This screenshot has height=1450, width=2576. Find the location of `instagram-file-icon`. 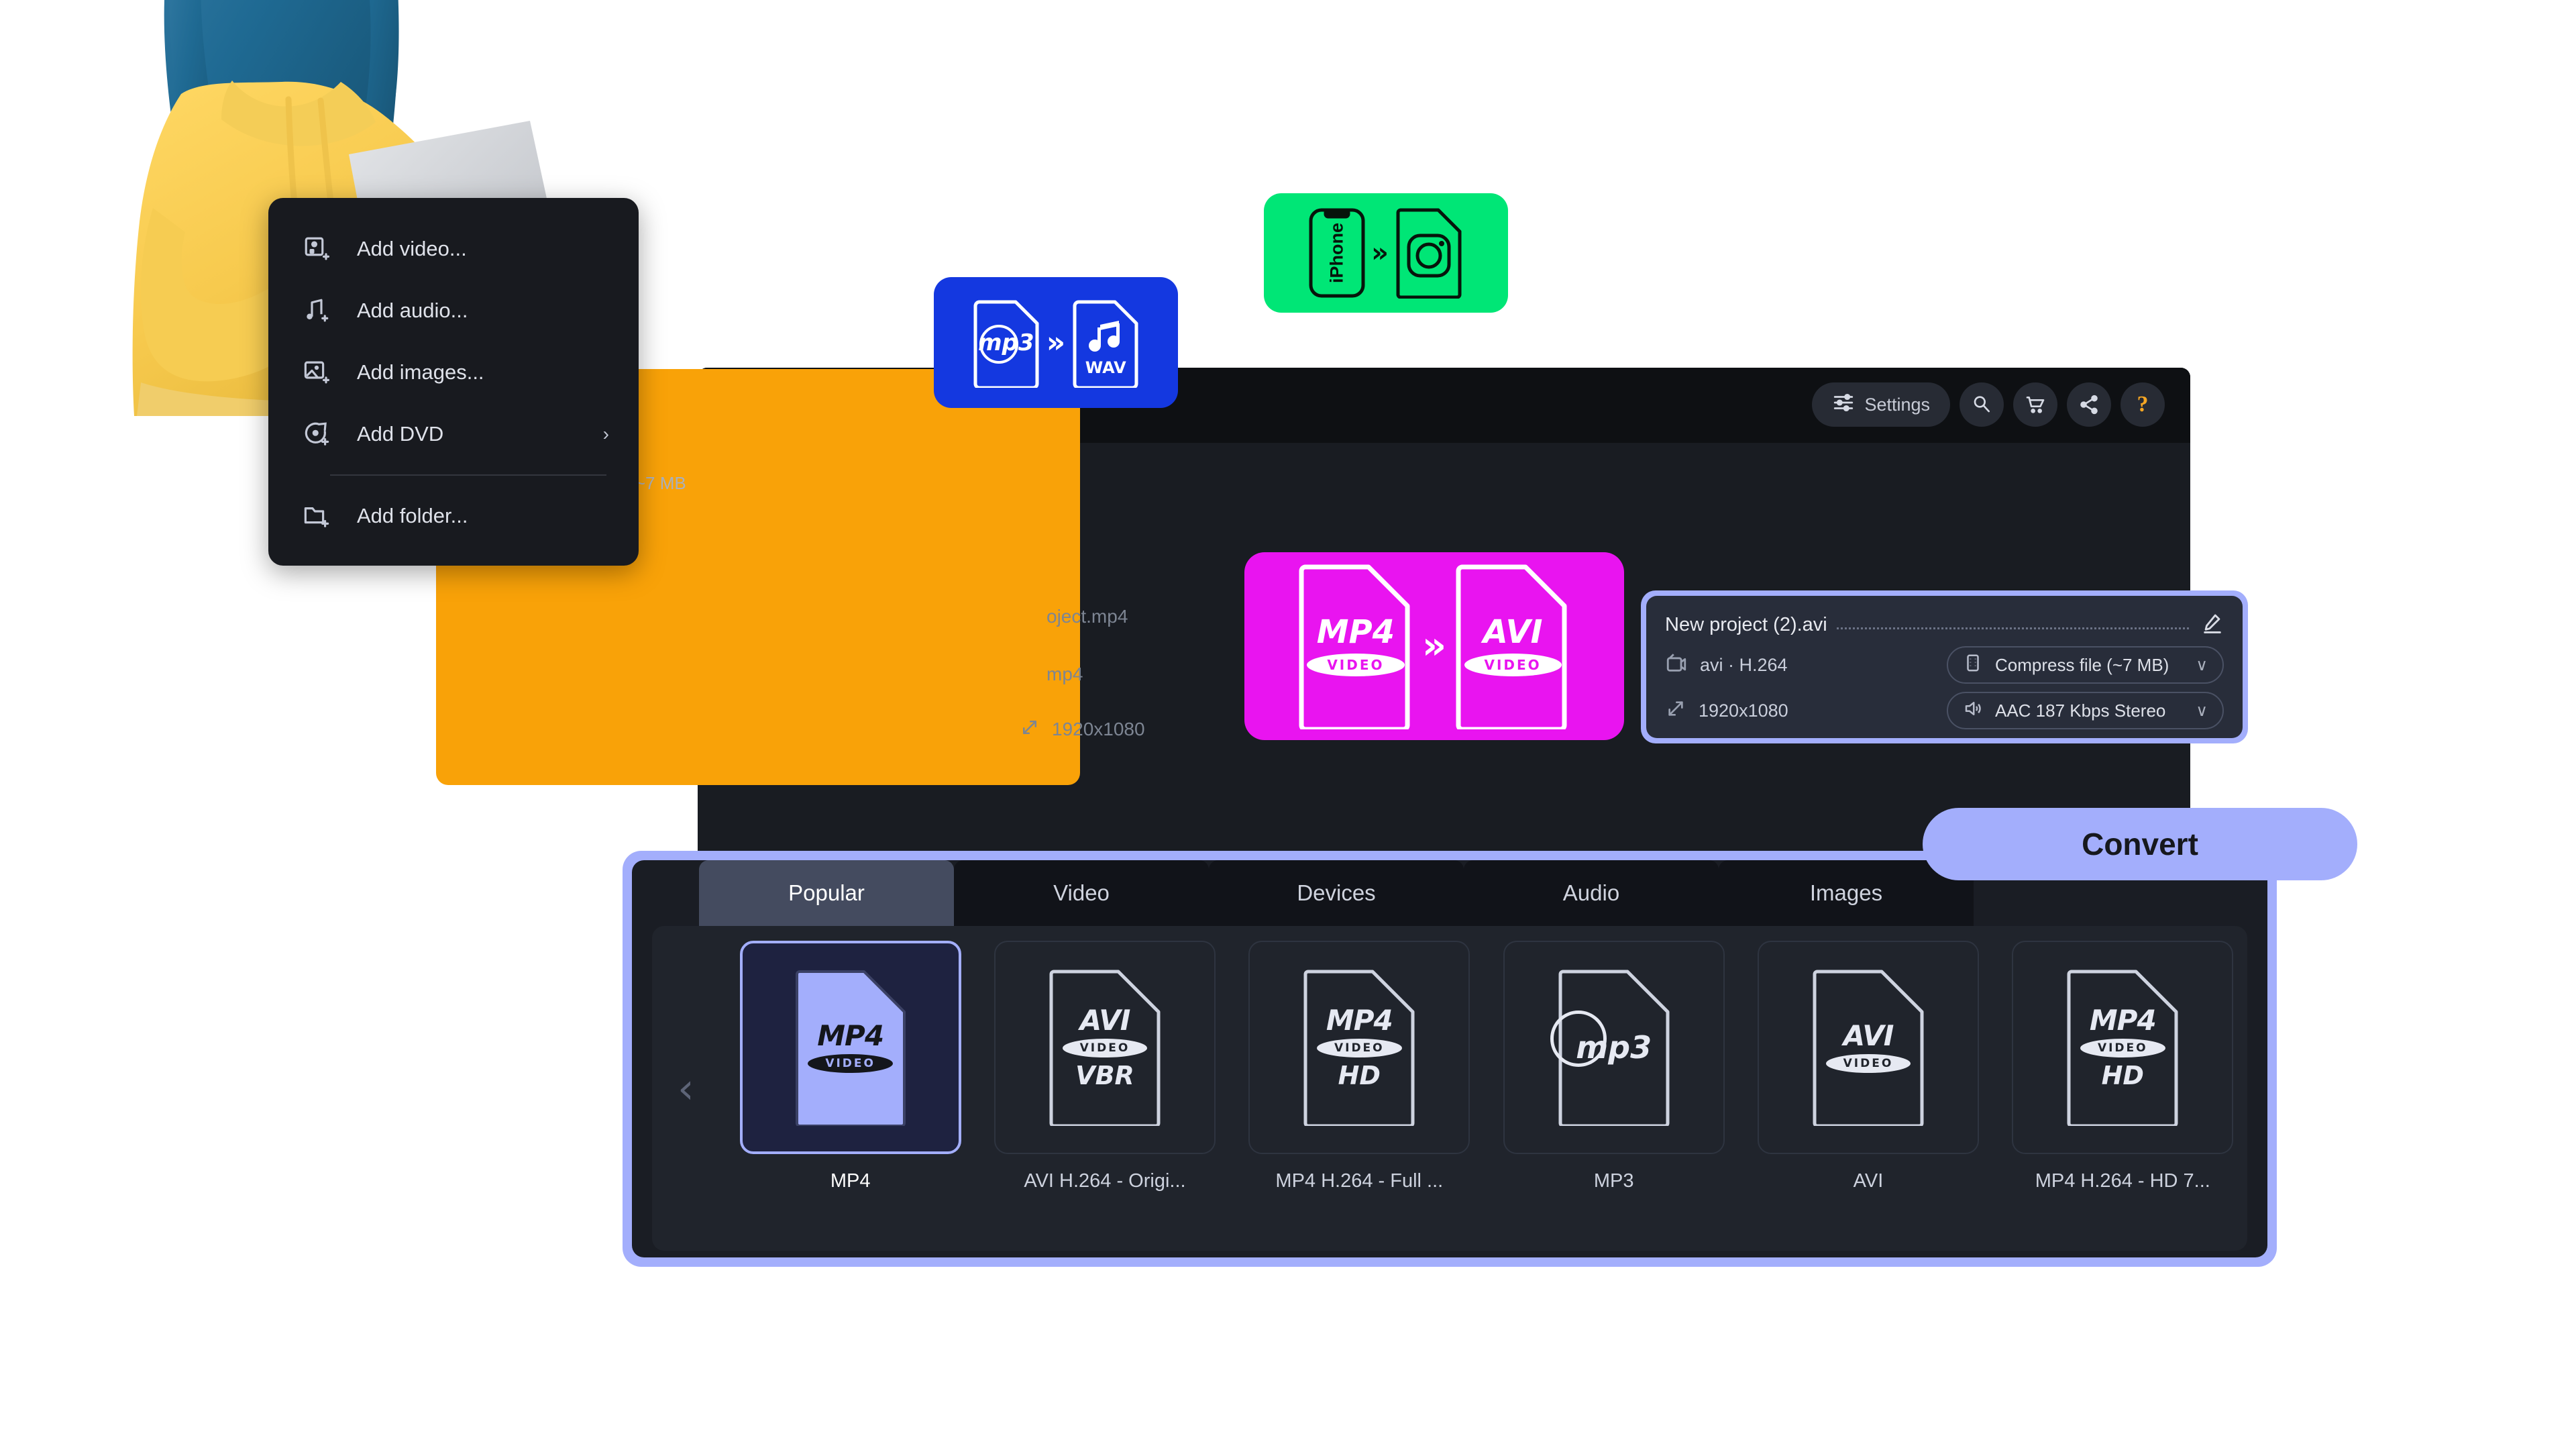

instagram-file-icon is located at coordinates (1429, 253).